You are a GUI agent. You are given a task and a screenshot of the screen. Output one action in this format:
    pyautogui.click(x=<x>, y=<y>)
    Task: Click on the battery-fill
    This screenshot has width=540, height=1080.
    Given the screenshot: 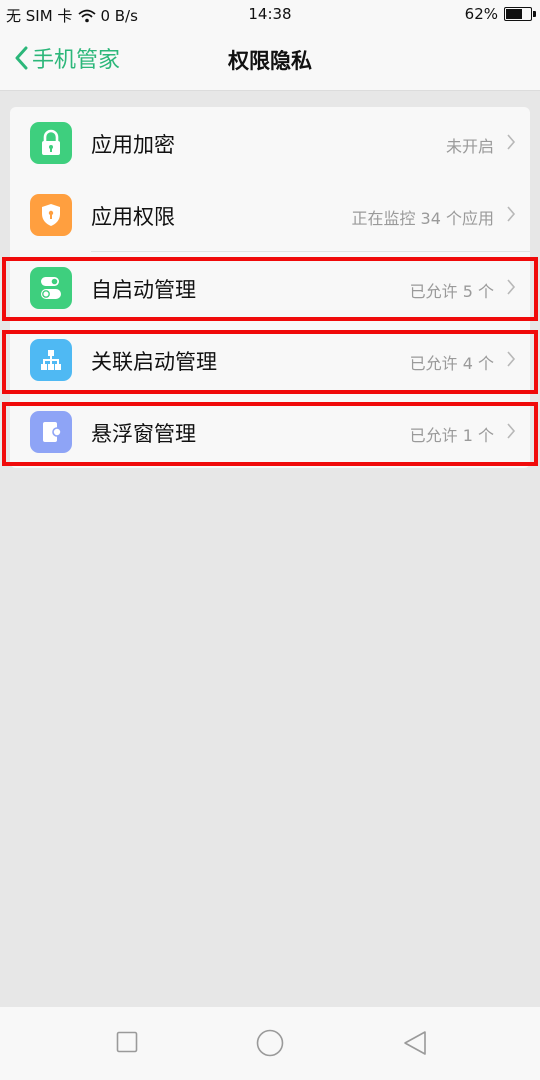 What is the action you would take?
    pyautogui.click(x=514, y=14)
    